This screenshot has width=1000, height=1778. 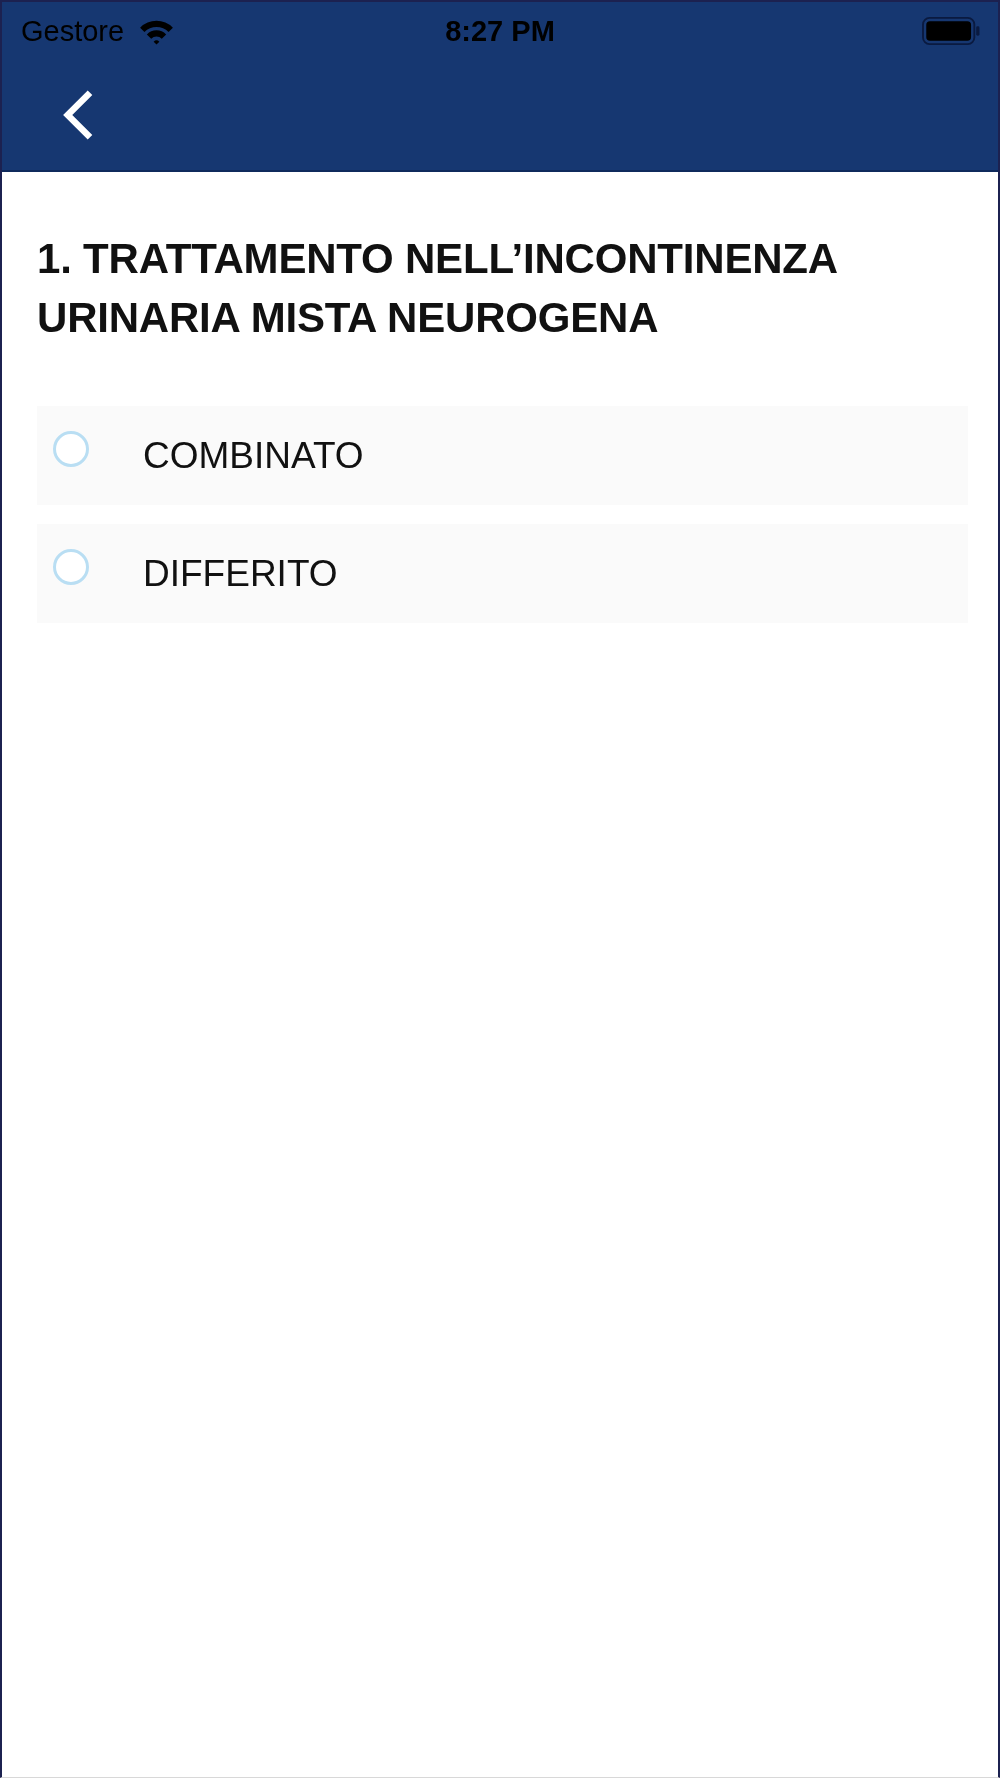 I want to click on option-label: DIFFERITO, so click(x=240, y=573).